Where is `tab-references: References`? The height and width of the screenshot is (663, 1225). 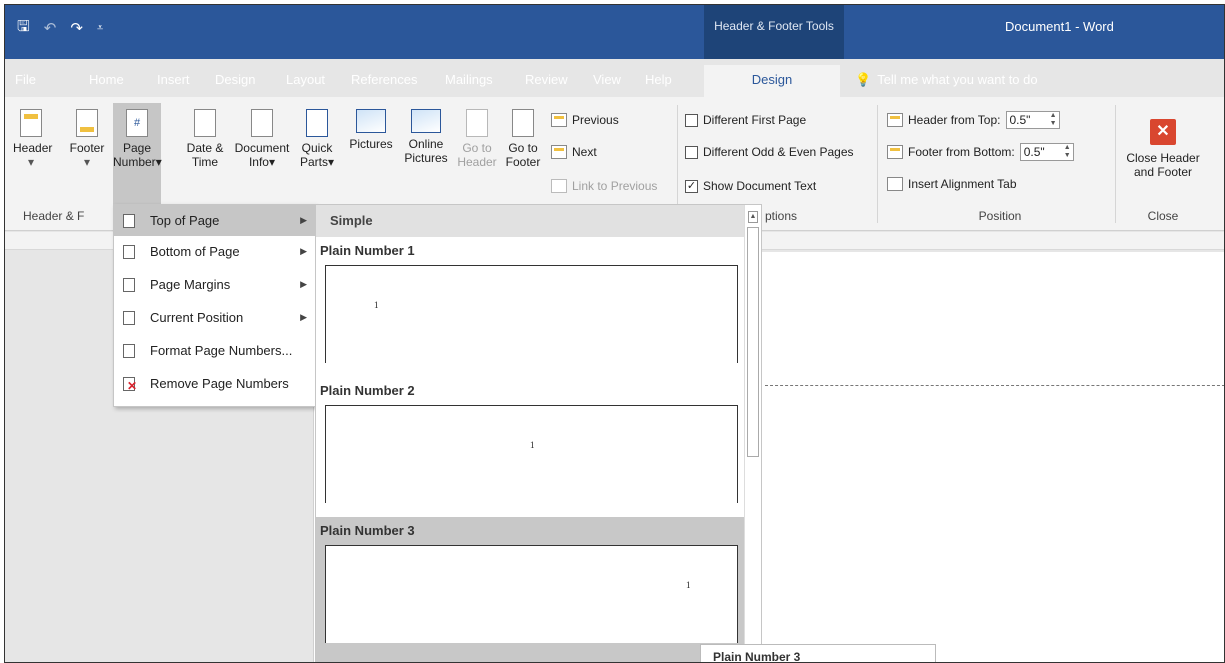 tab-references: References is located at coordinates (384, 82).